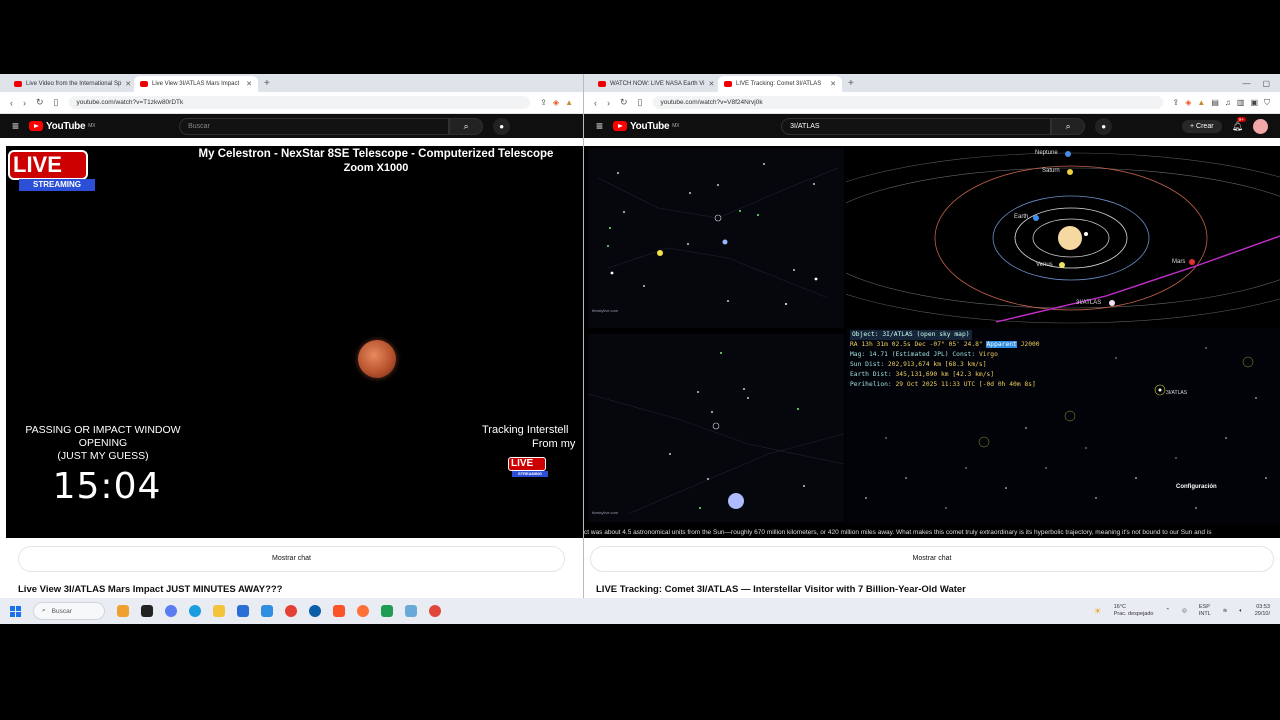 Image resolution: width=1280 pixels, height=720 pixels. What do you see at coordinates (314, 126) in the screenshot?
I see `search-input: Buscar` at bounding box center [314, 126].